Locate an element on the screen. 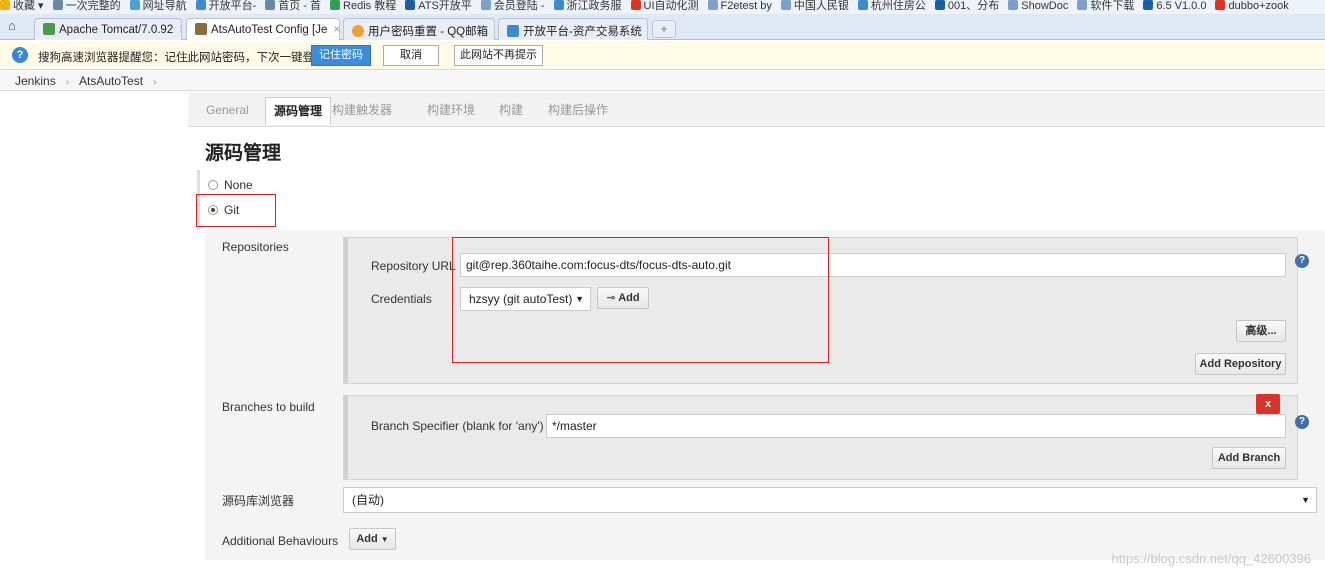 This screenshot has width=1325, height=574. globe-icon is located at coordinates (134, 5).